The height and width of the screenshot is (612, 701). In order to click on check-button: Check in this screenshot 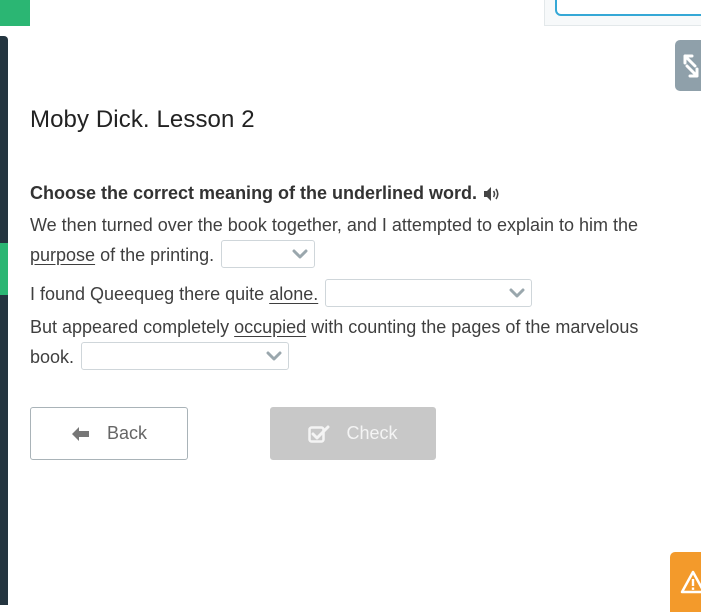, I will do `click(353, 433)`.